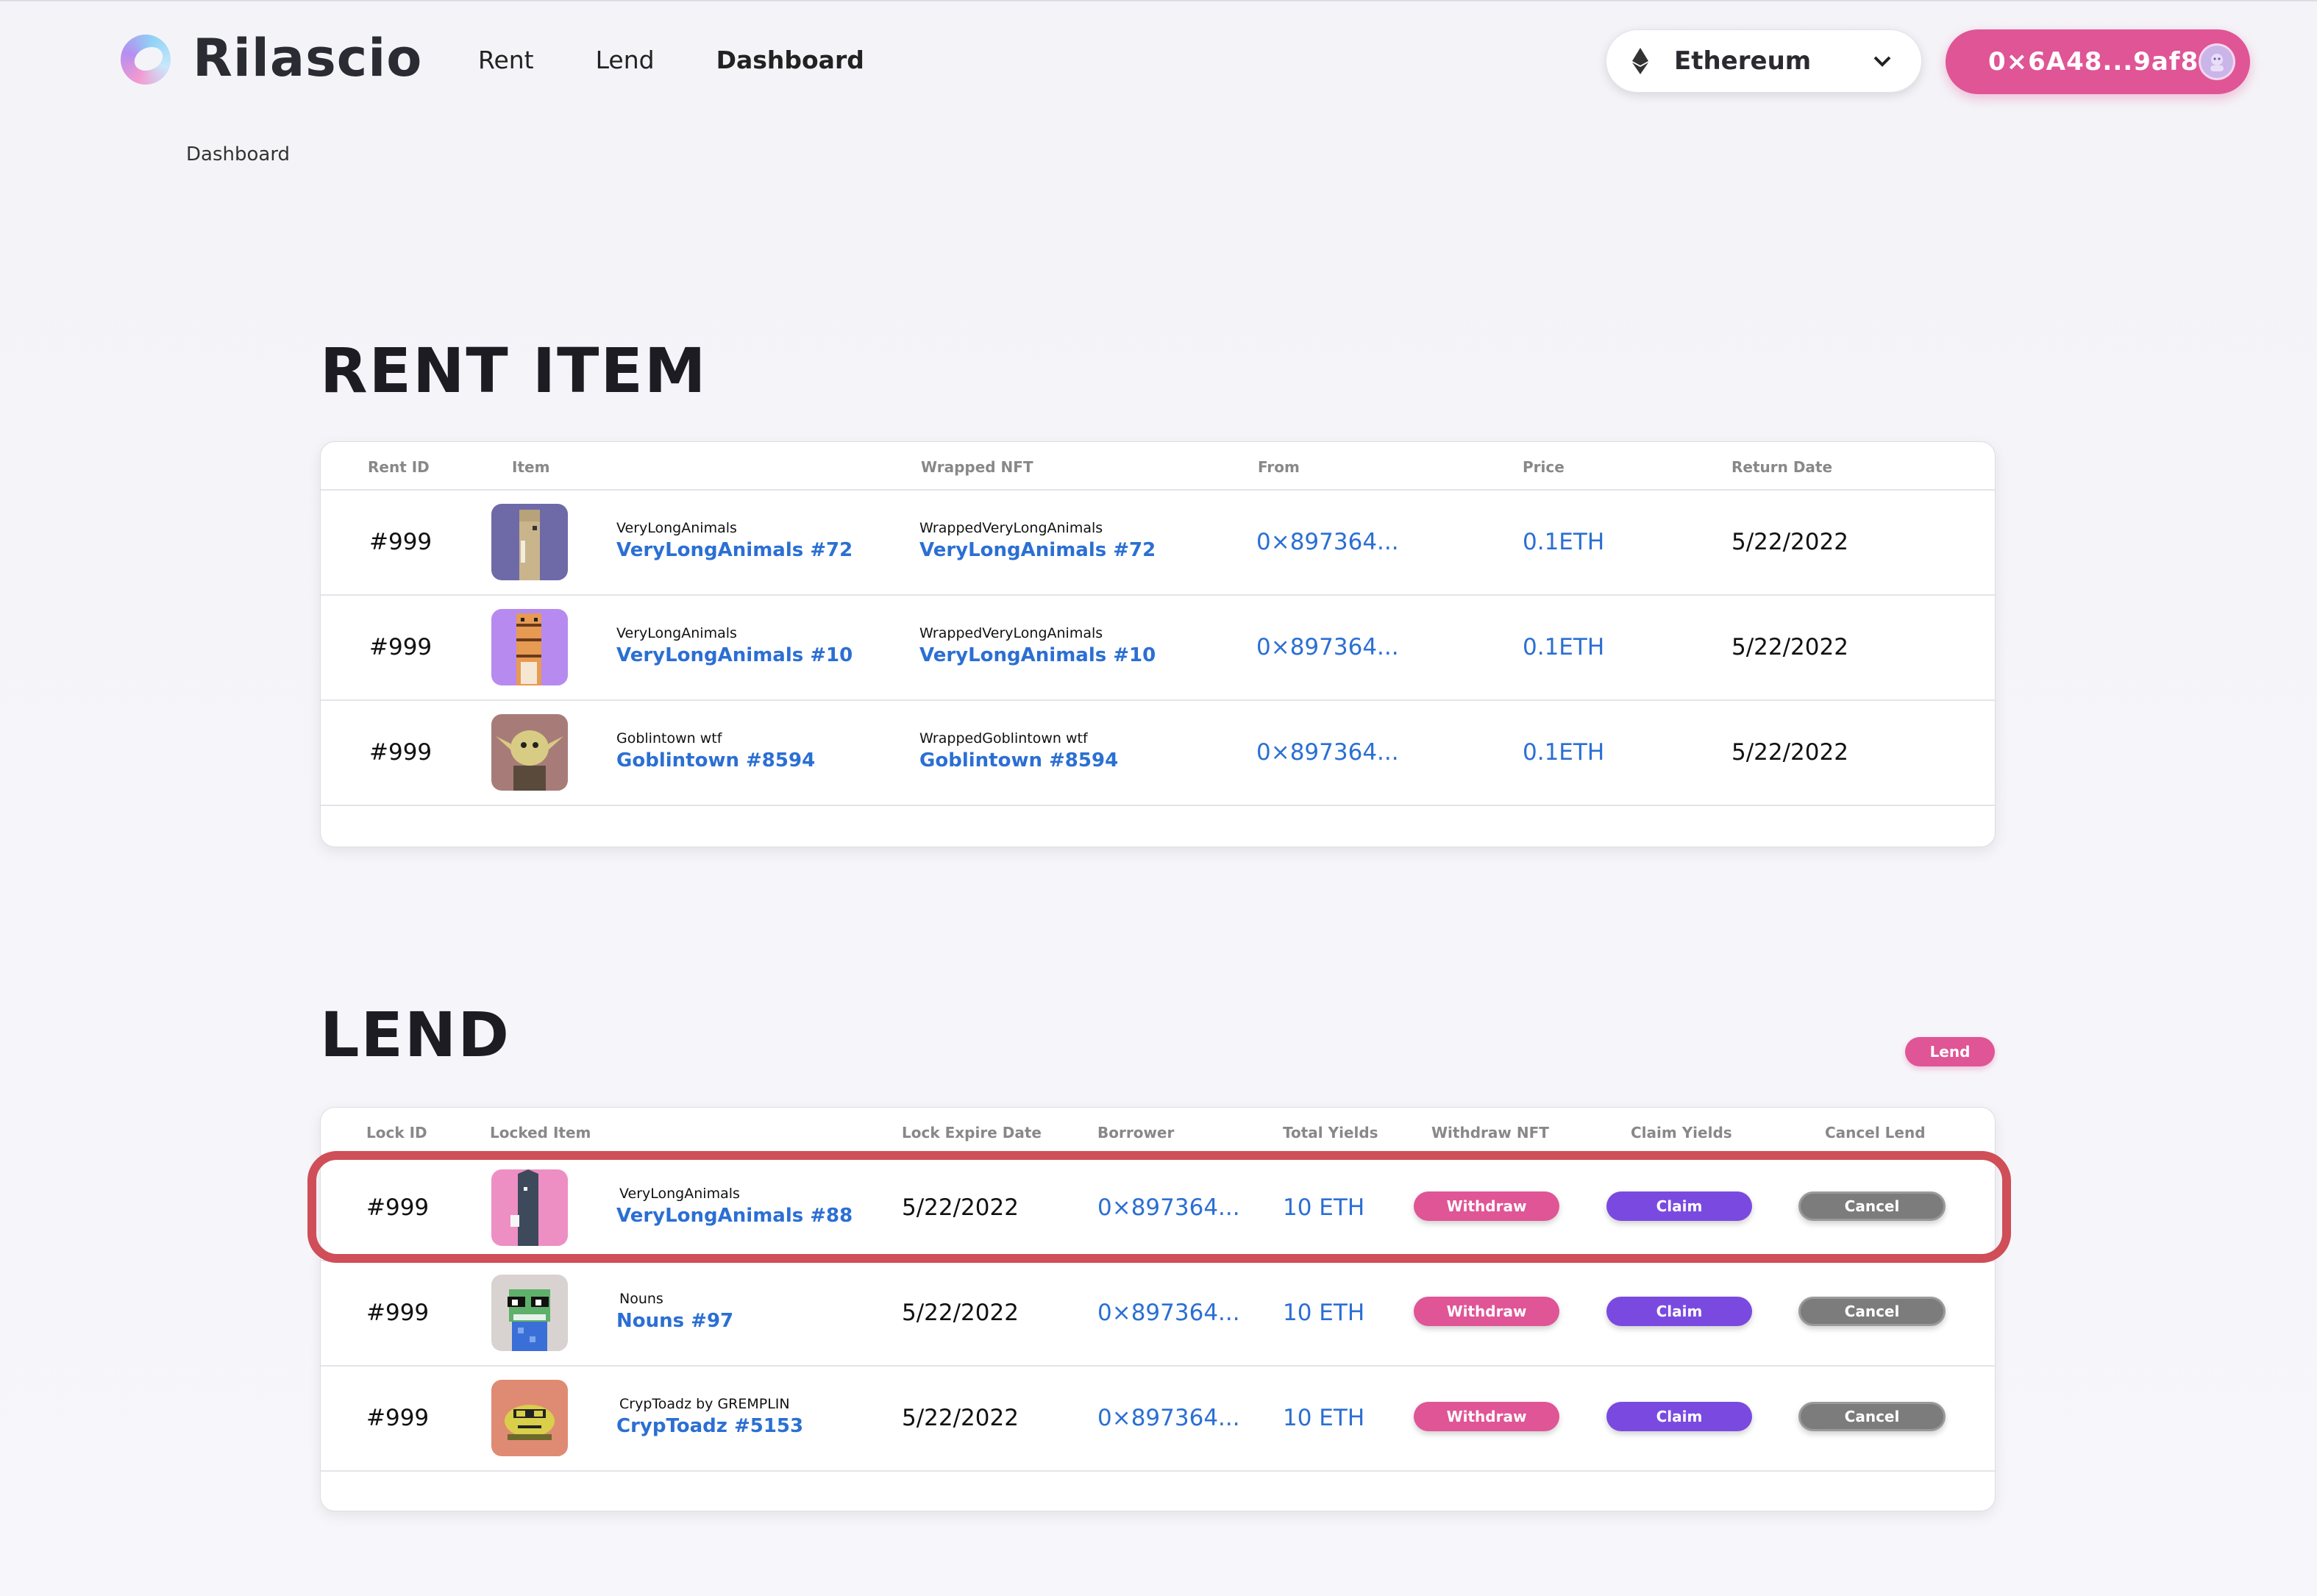 The image size is (2317, 1596). Describe the element at coordinates (399, 467) in the screenshot. I see `col-rent-id: Rent ID` at that location.